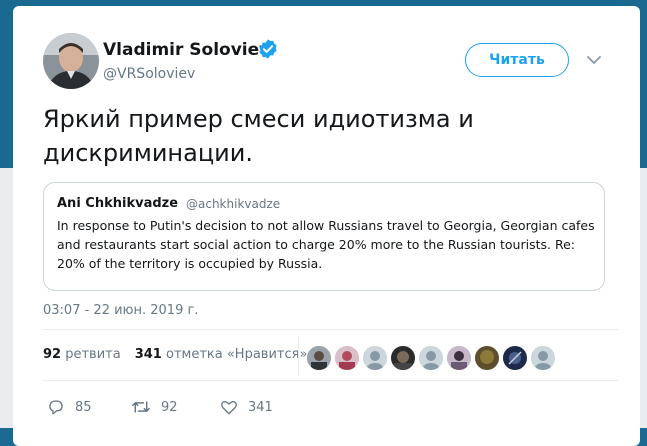 This screenshot has width=647, height=446. I want to click on likes-count: 341, so click(148, 354).